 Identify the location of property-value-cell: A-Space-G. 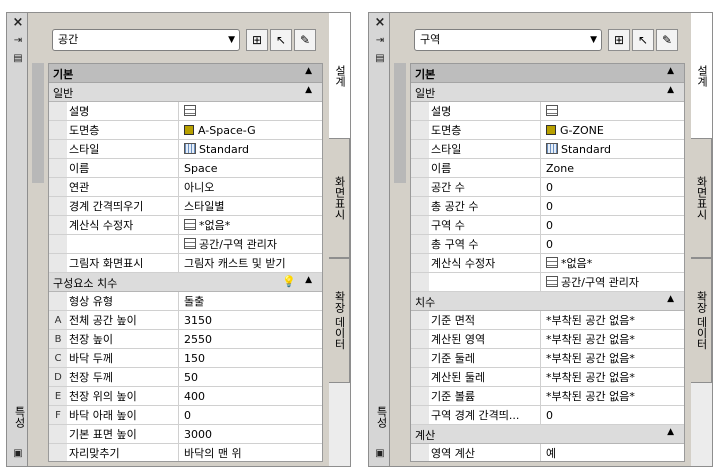
(251, 130).